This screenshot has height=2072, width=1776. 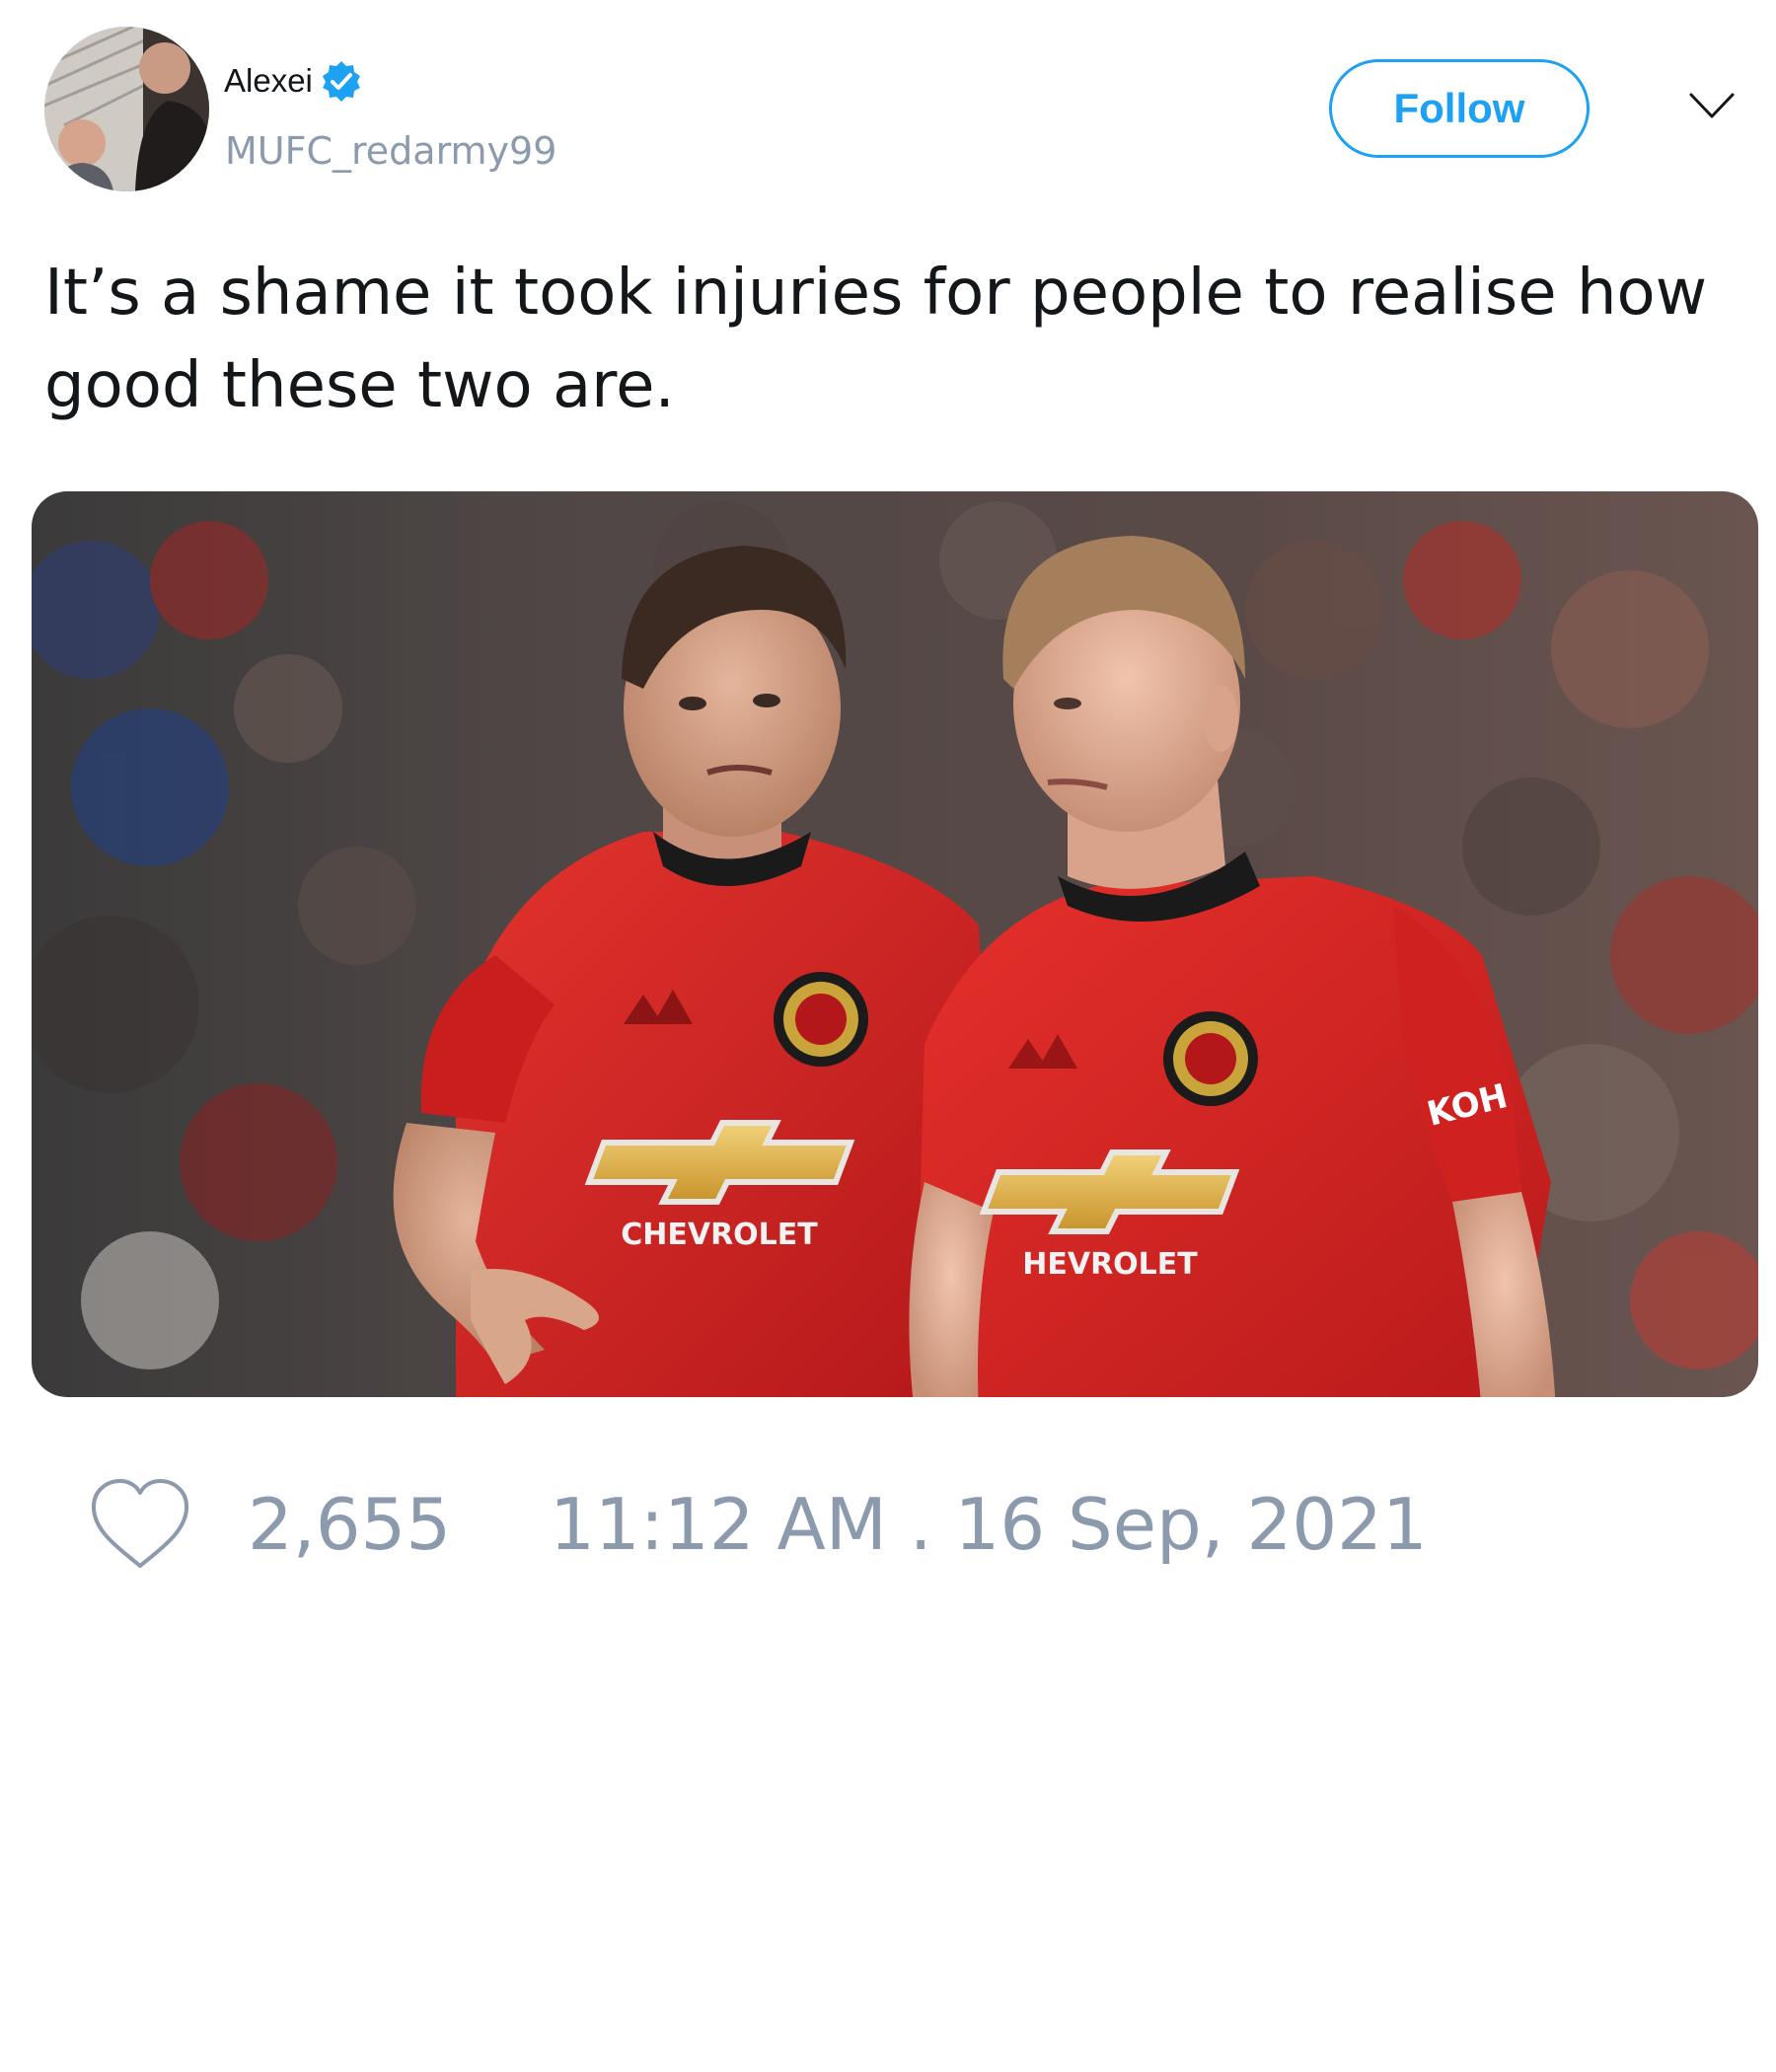 What do you see at coordinates (1460, 109) in the screenshot?
I see `follow-button: Follow` at bounding box center [1460, 109].